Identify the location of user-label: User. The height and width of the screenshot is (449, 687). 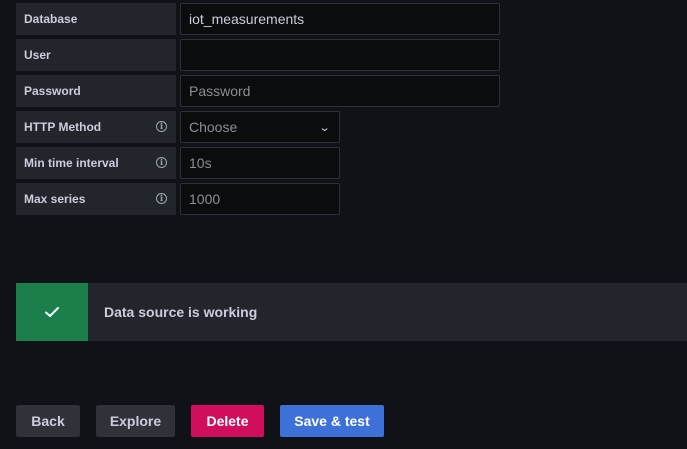
(96, 55).